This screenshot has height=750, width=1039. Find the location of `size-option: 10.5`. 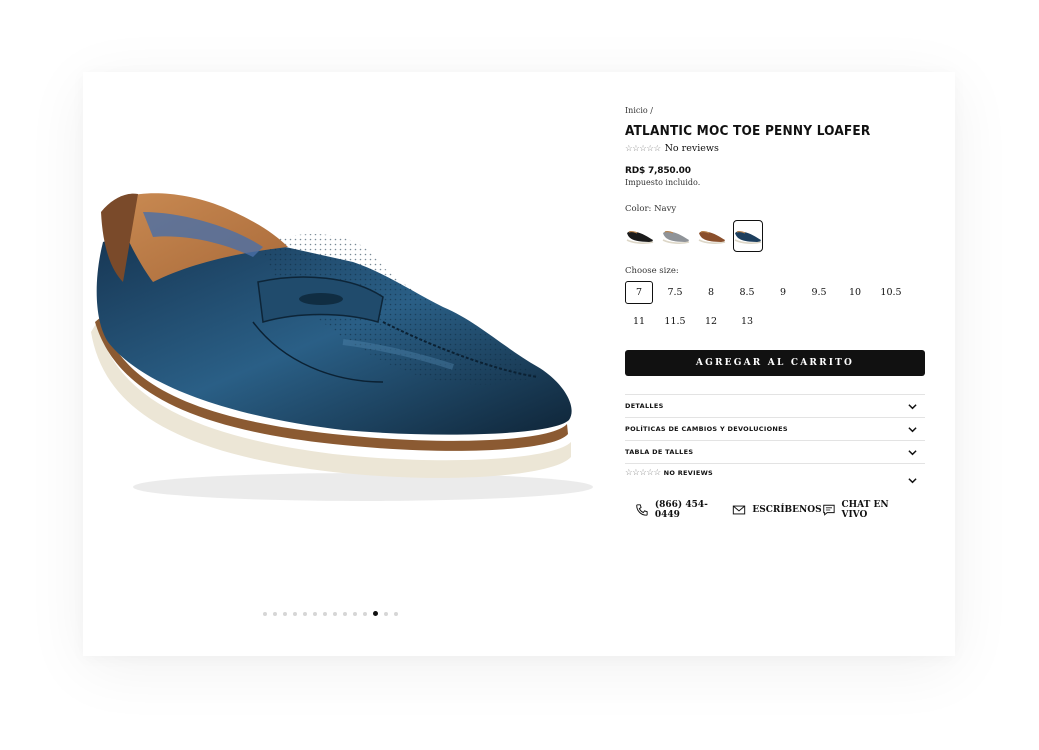

size-option: 10.5 is located at coordinates (891, 292).